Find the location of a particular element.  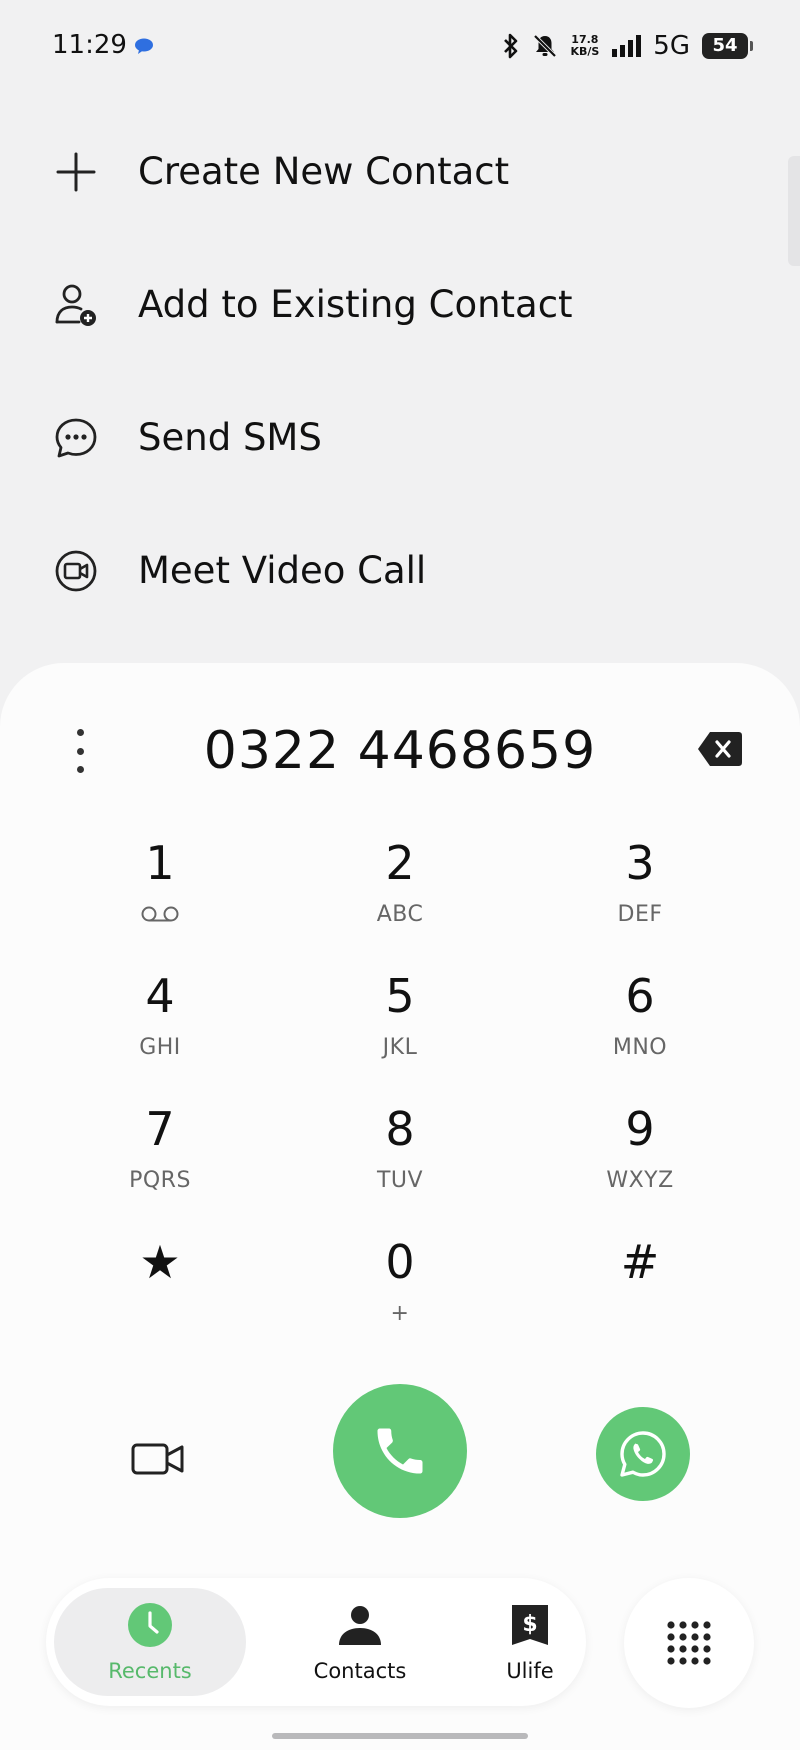

key-letters: TUV is located at coordinates (400, 1180).